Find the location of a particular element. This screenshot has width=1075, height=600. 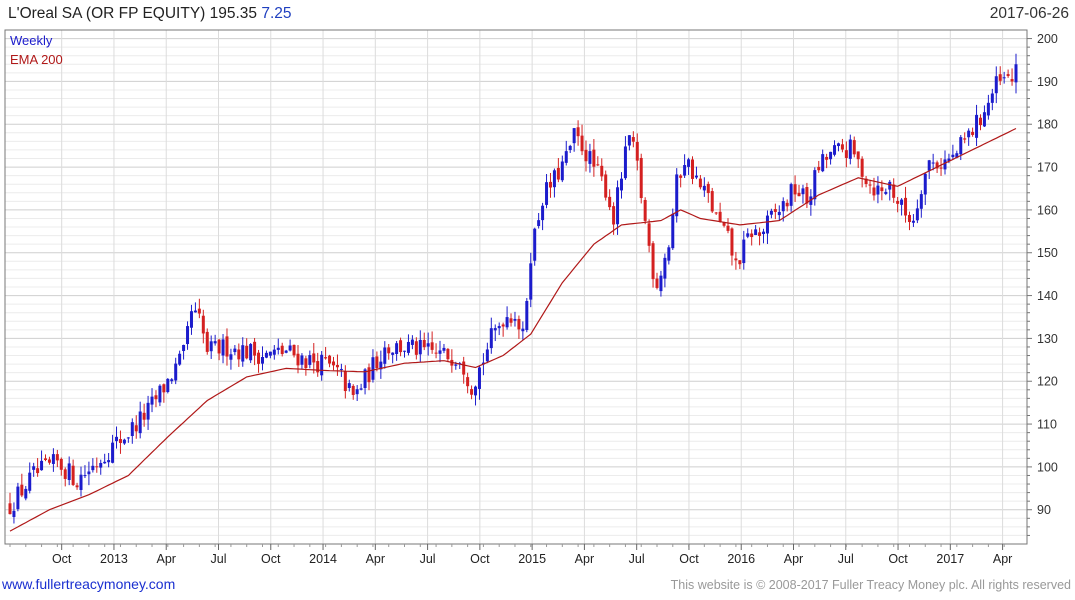

x-tick-label: Apr is located at coordinates (165, 559).